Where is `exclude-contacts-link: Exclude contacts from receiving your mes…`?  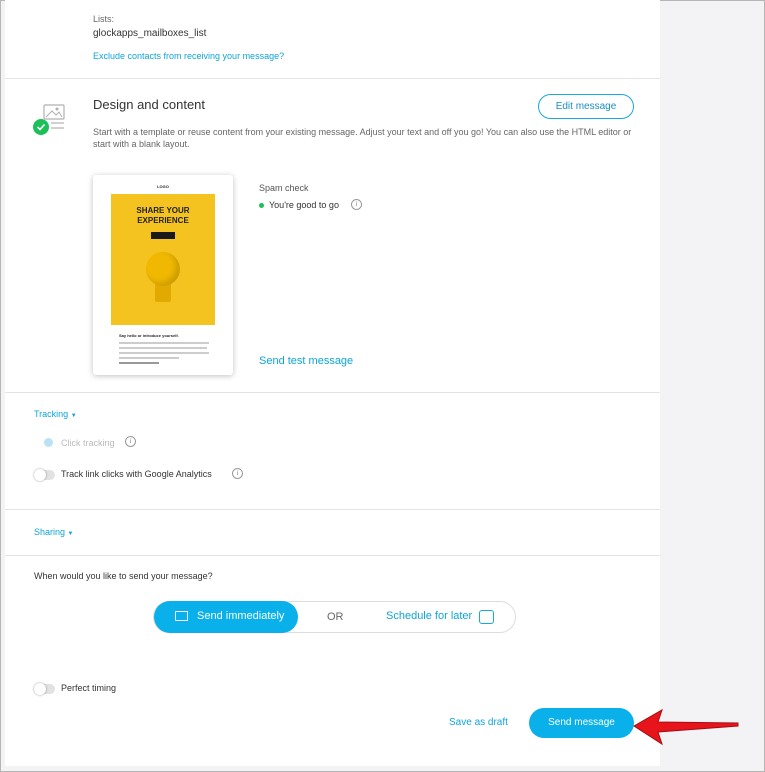 exclude-contacts-link: Exclude contacts from receiving your mes… is located at coordinates (188, 56).